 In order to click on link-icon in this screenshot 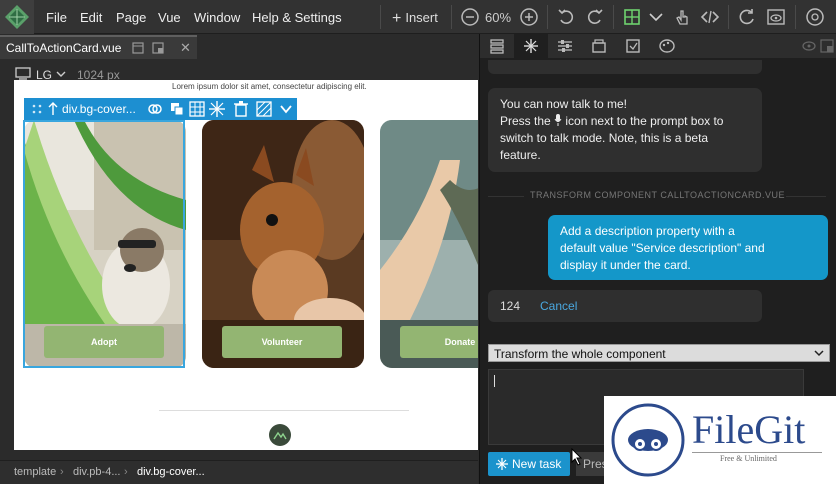, I will do `click(155, 109)`.